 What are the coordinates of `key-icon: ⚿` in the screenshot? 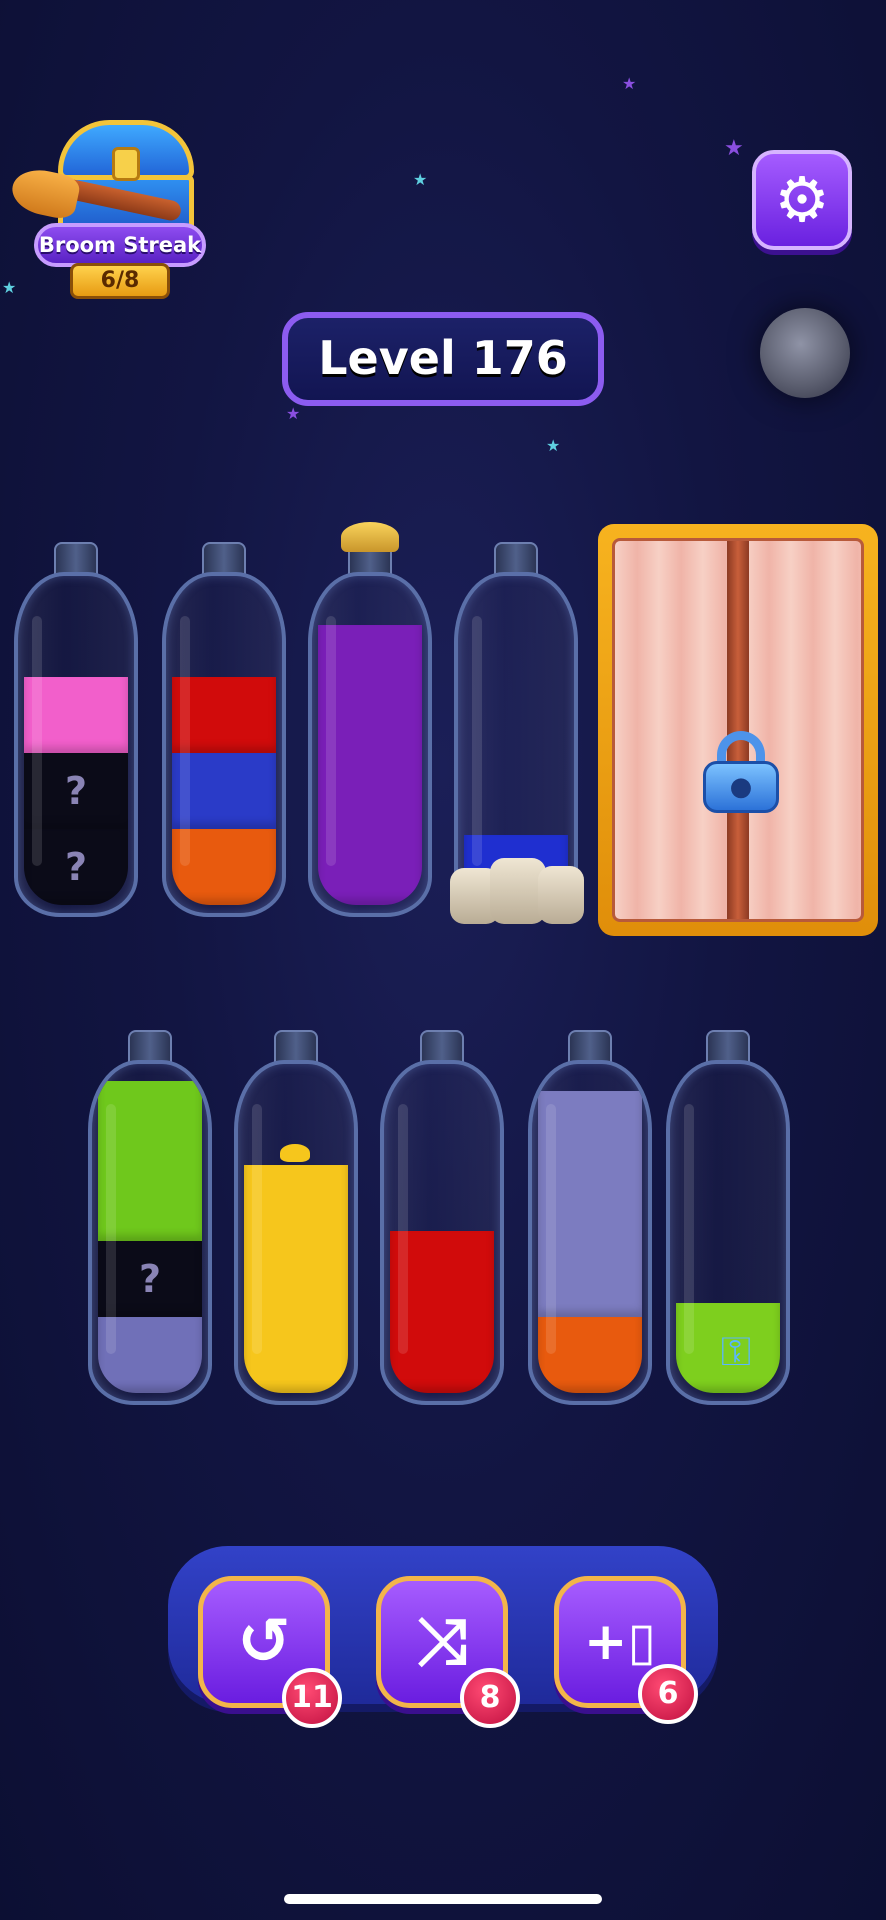 It's located at (736, 1352).